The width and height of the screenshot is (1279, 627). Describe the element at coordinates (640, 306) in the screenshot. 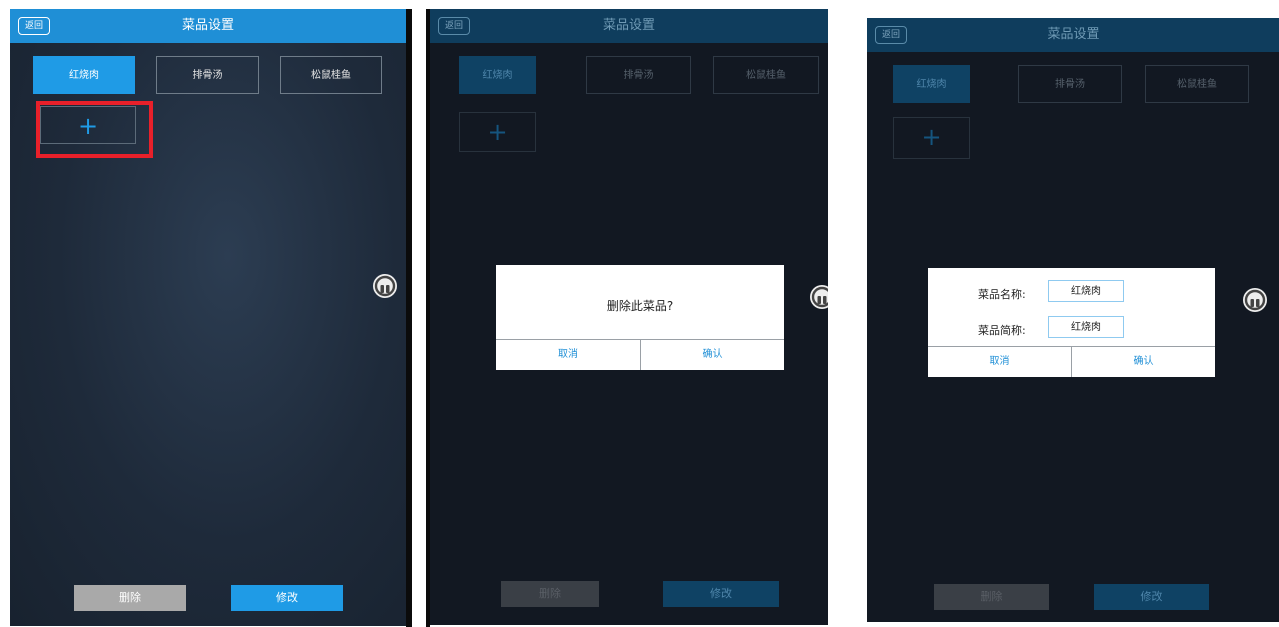

I see `dialog-message: 删除此菜品?` at that location.